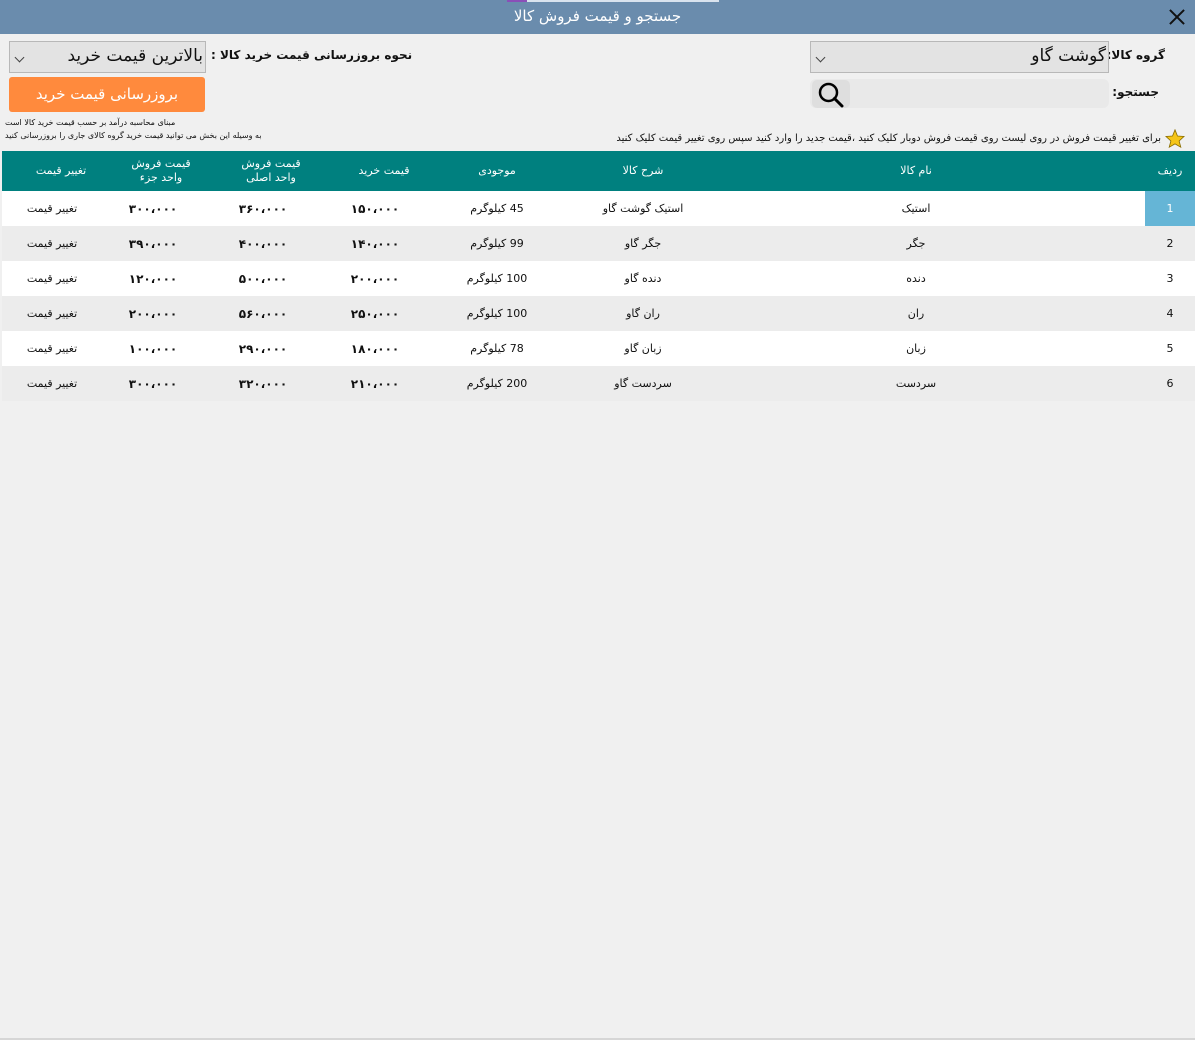  I want to click on cell-sell-part: ۲۰۰،۰۰۰, so click(153, 313).